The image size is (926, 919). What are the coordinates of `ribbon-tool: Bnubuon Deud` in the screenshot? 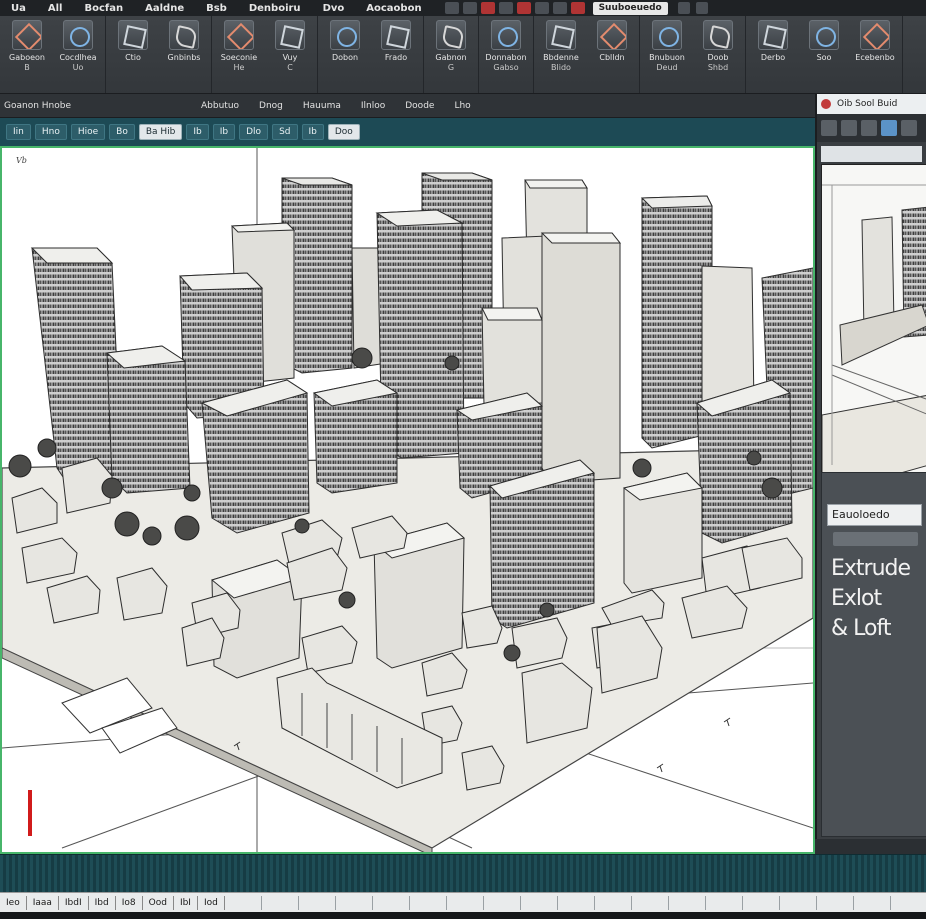 It's located at (667, 56).